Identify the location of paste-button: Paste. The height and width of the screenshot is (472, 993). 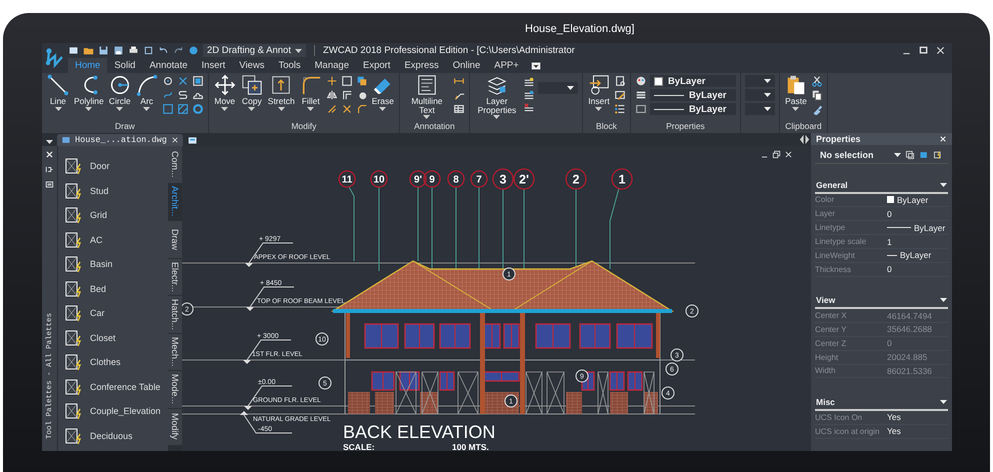
(796, 92).